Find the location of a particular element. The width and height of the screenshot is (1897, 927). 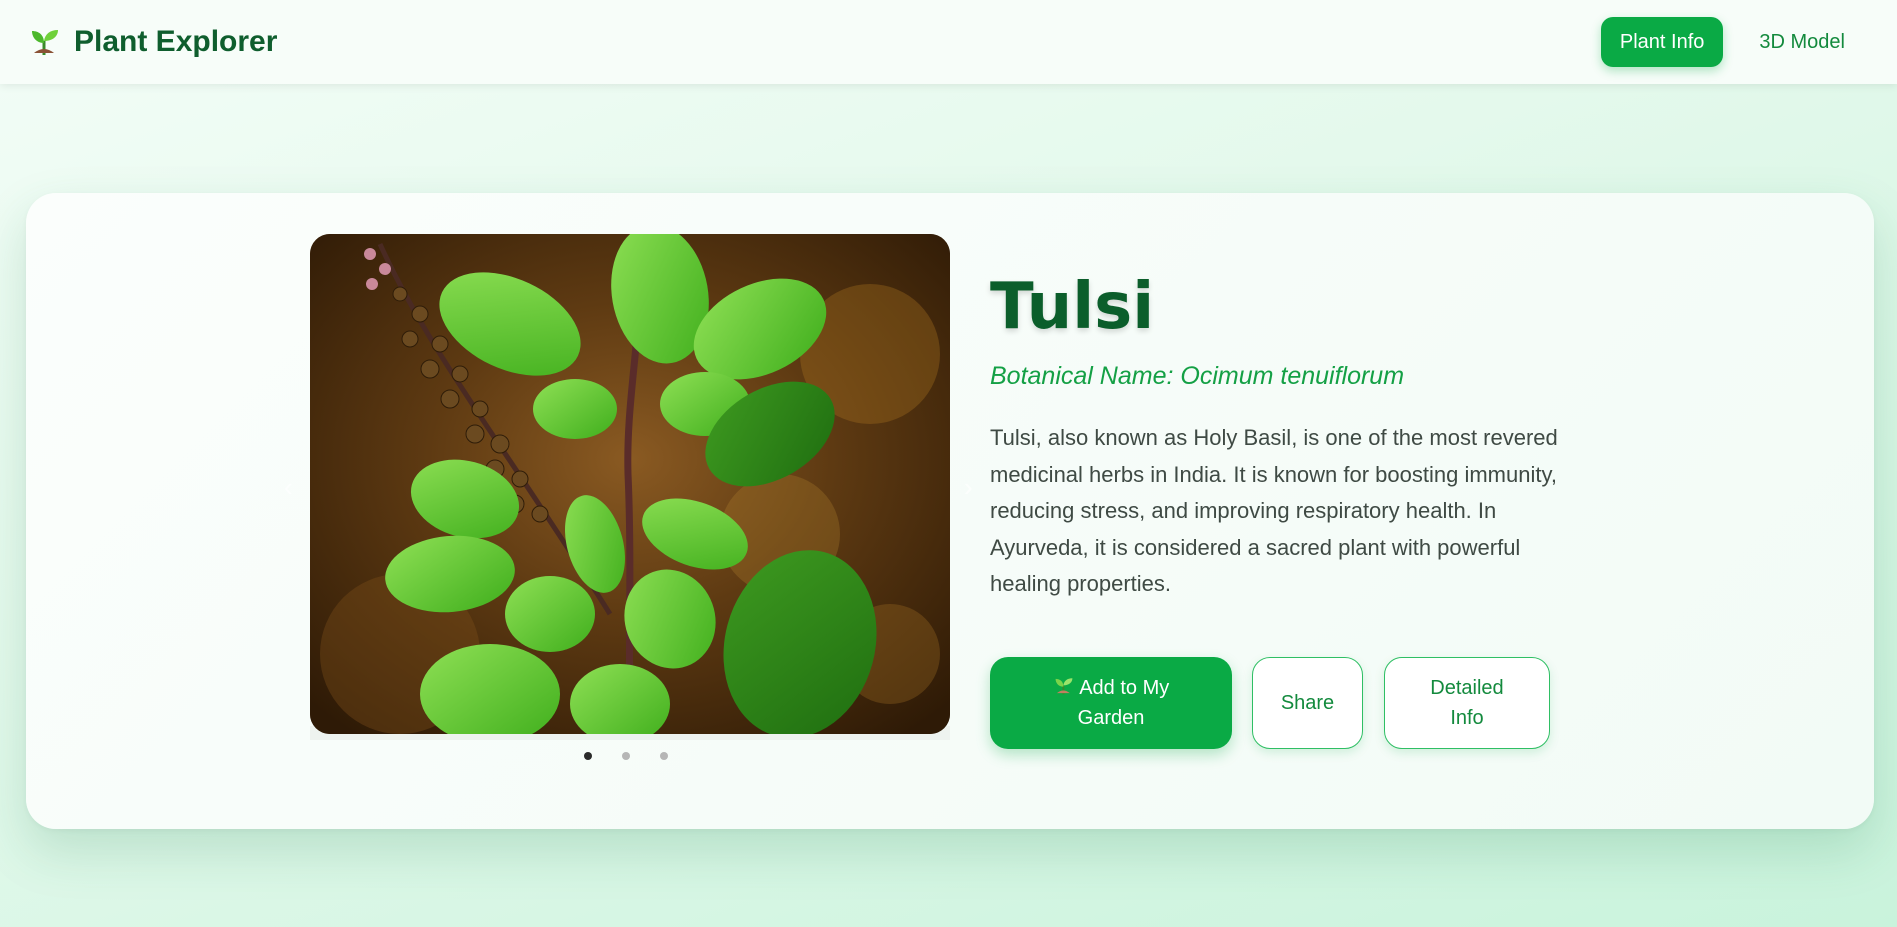

detailed-info-label: Detailed Info is located at coordinates (1467, 703).